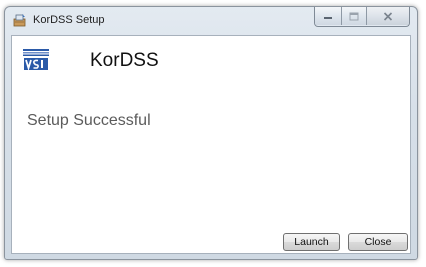 Image resolution: width=426 pixels, height=267 pixels. I want to click on window-caption-buttons, so click(362, 17).